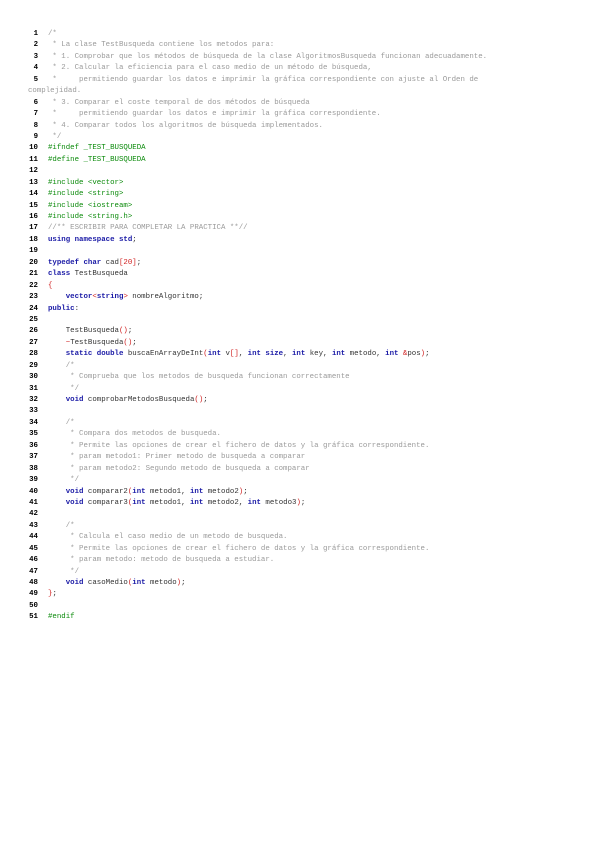  Describe the element at coordinates (35, 125) in the screenshot. I see `line-number: 8` at that location.